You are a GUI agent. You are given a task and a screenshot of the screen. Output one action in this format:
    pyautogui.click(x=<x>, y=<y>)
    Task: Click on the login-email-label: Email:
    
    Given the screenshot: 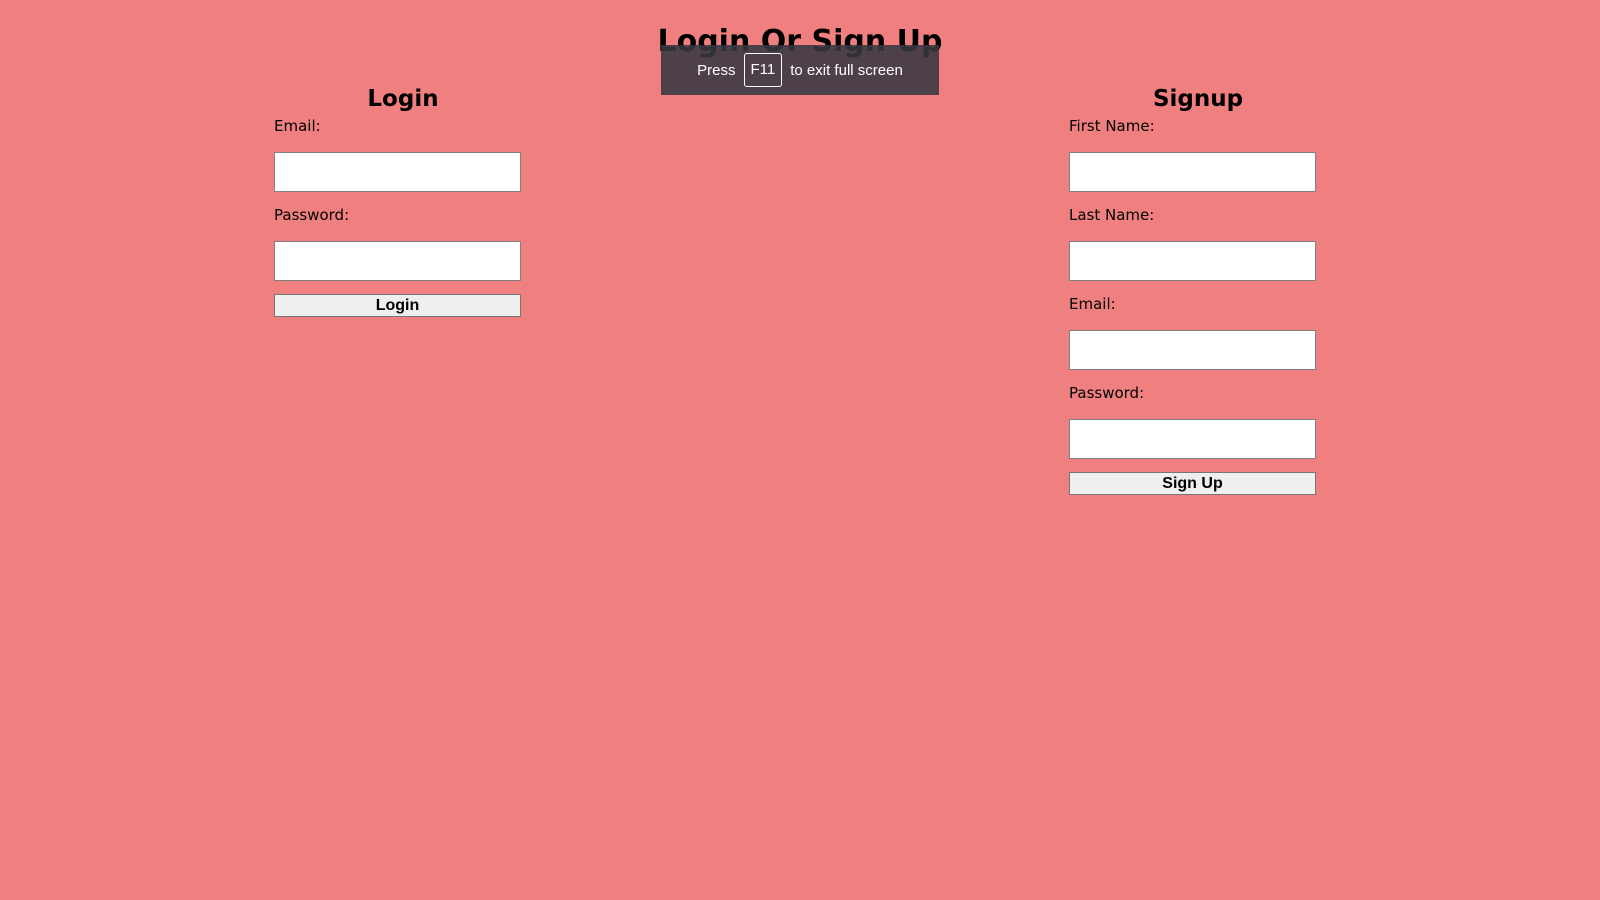 What is the action you would take?
    pyautogui.click(x=297, y=126)
    